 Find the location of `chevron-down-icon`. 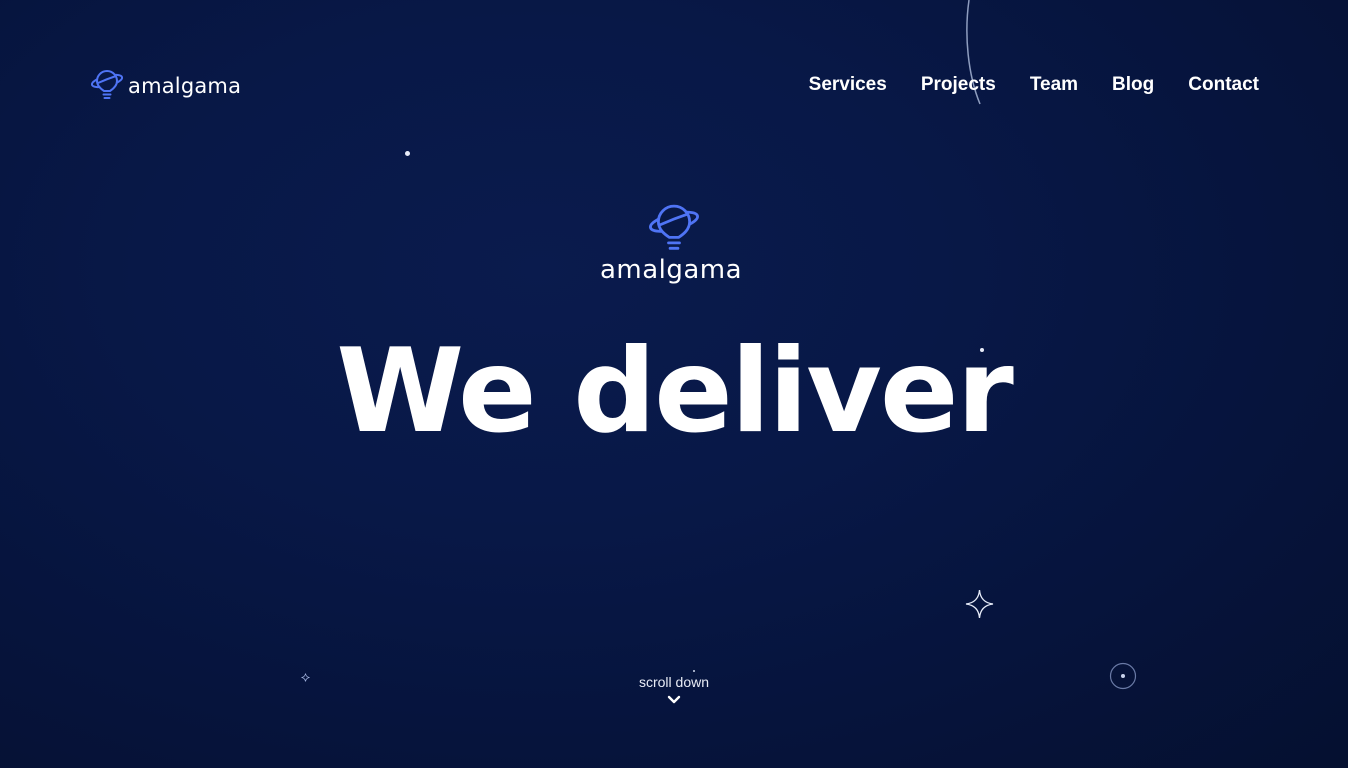

chevron-down-icon is located at coordinates (674, 699).